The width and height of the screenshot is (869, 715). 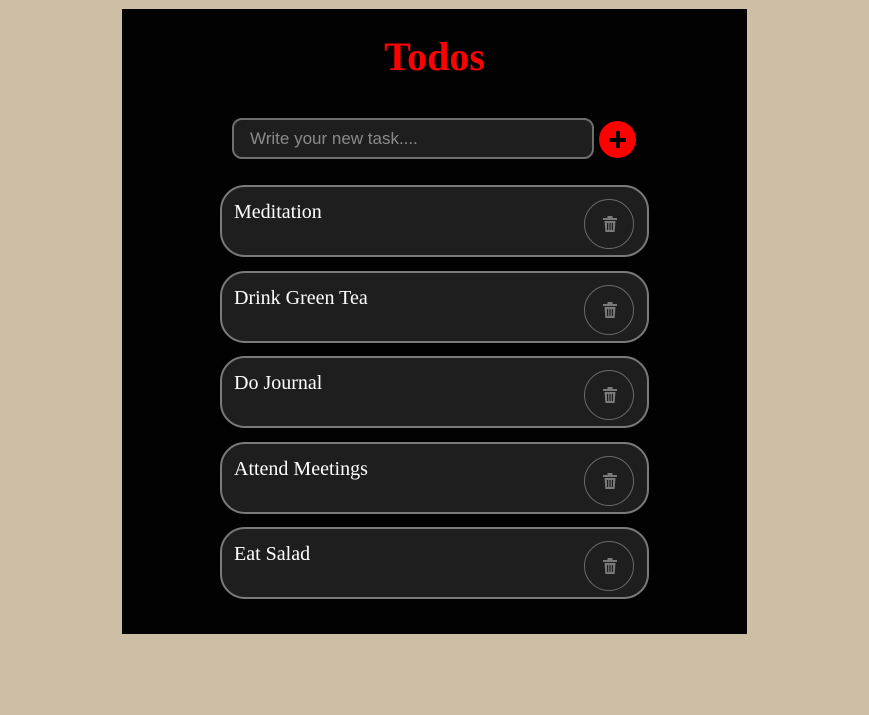 I want to click on todo-item: Drink Green Tea, so click(x=434, y=306).